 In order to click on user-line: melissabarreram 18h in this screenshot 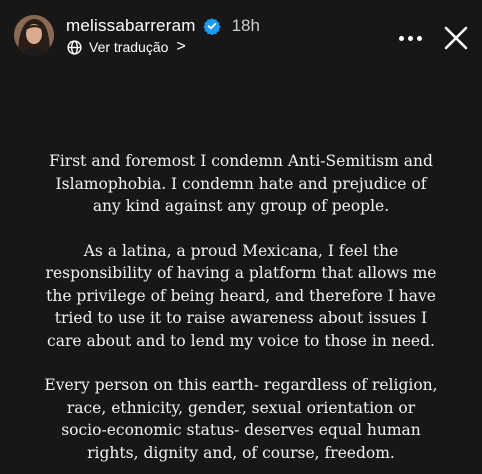, I will do `click(163, 26)`.